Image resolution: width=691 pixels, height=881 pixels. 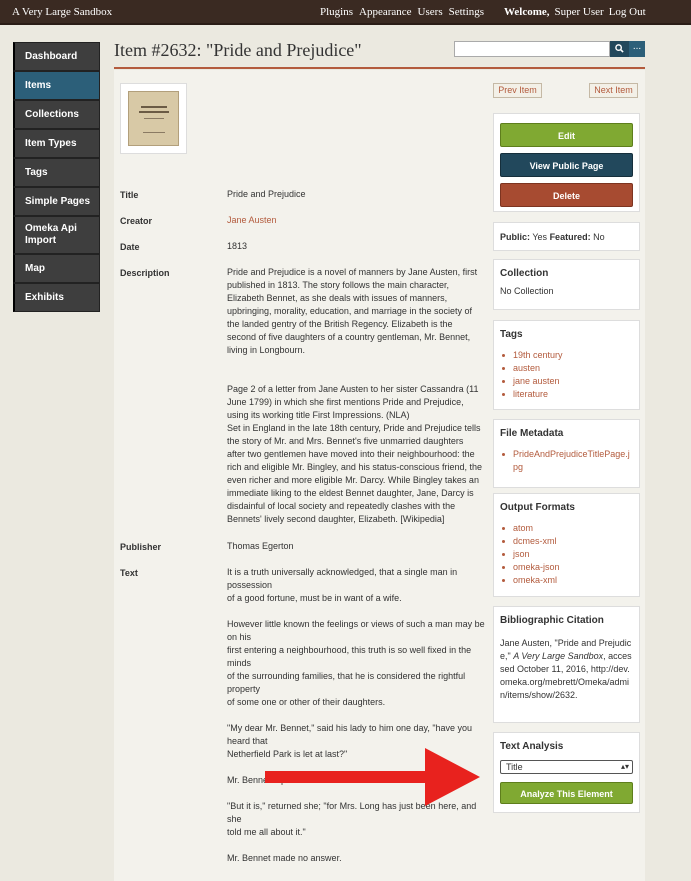 I want to click on output-format-link: omeka-json, so click(x=566, y=567).